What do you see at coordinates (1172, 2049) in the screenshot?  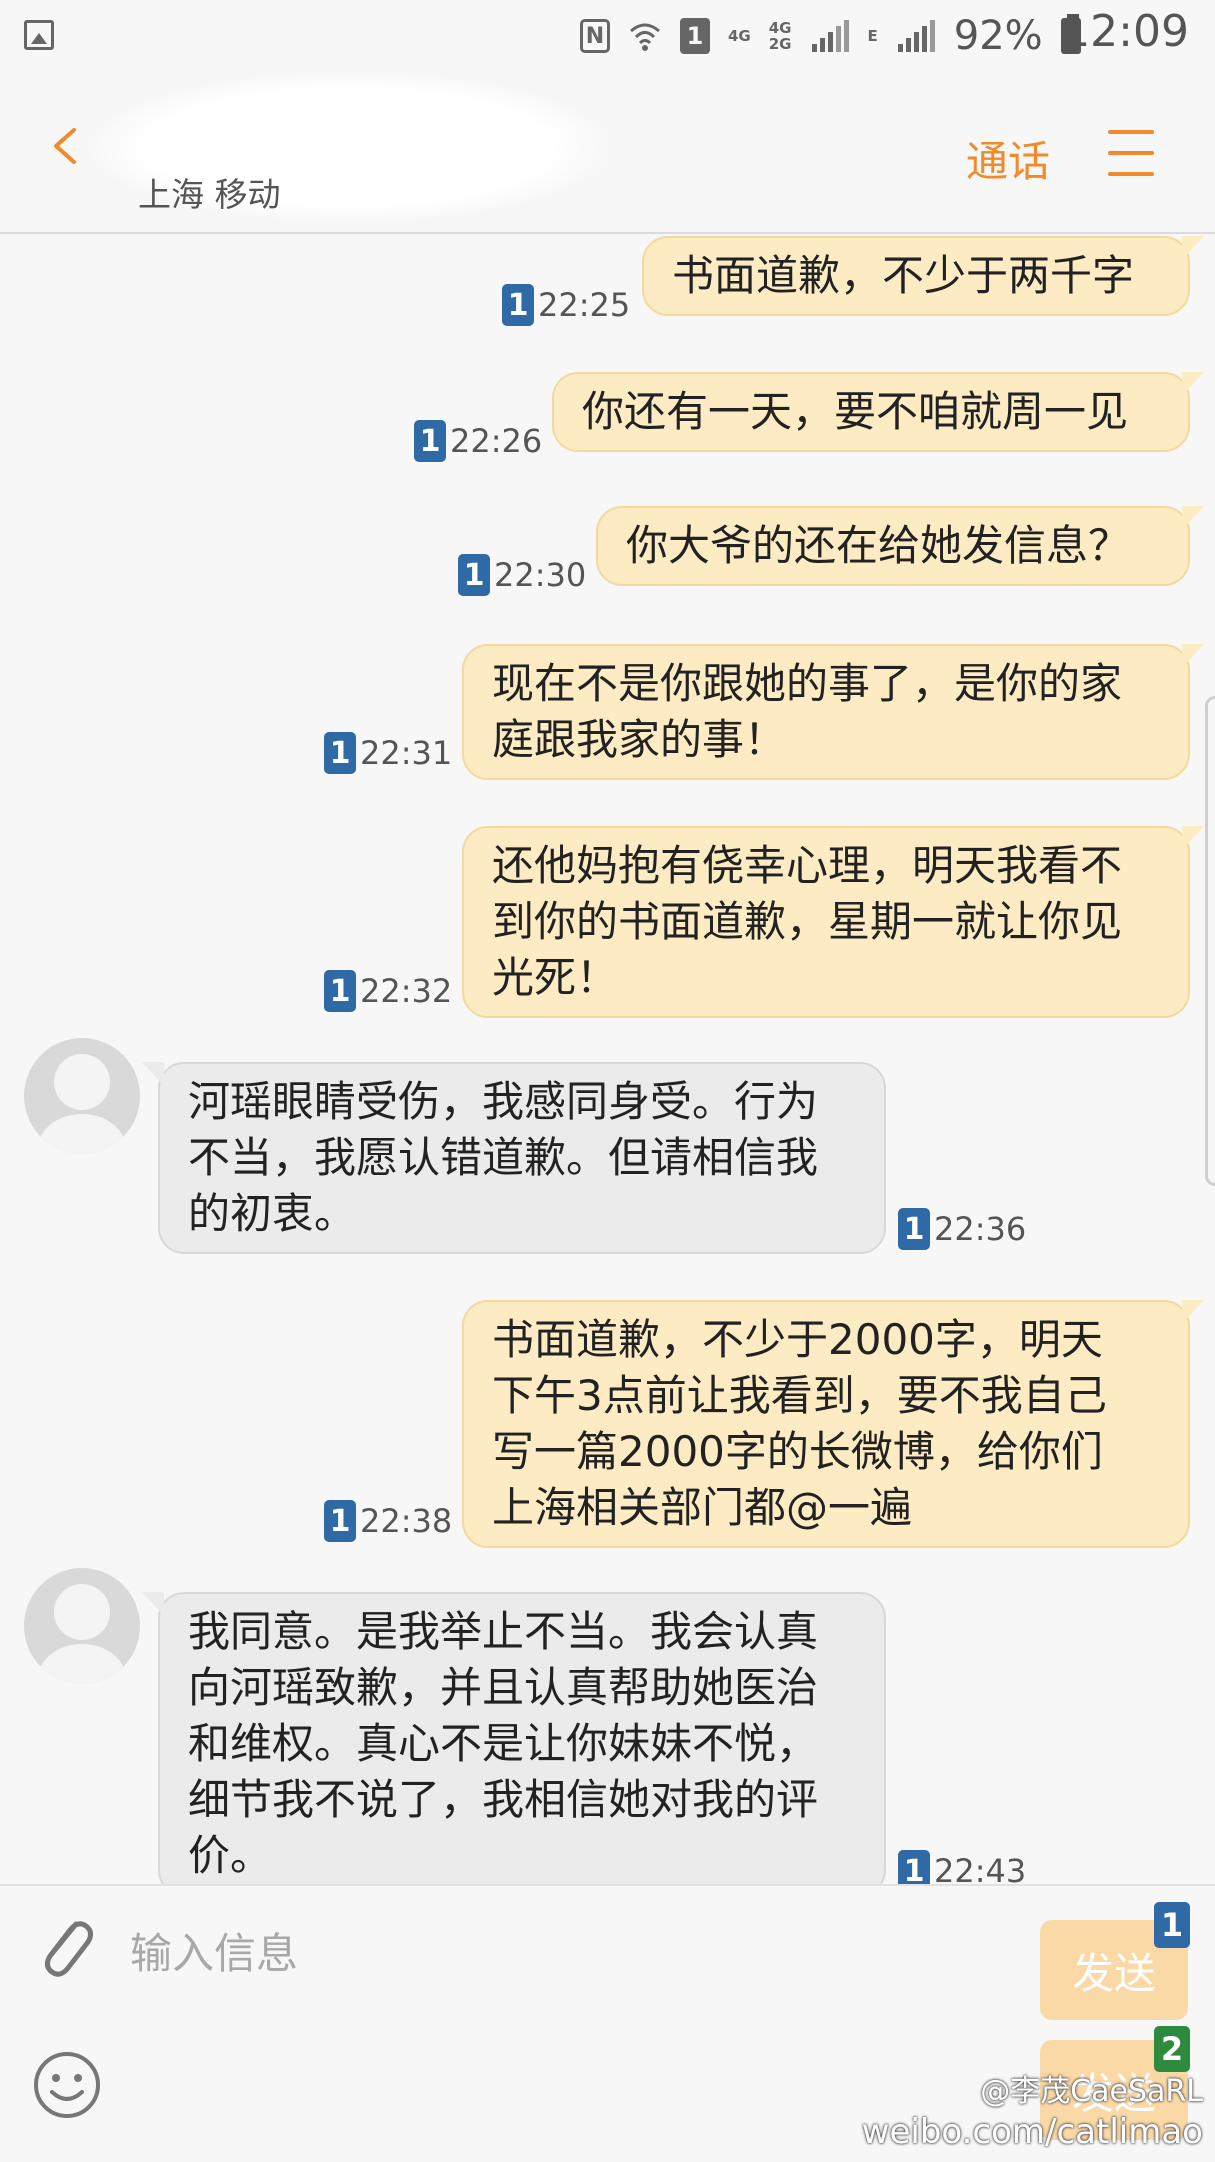 I see `sim2-badge: 2` at bounding box center [1172, 2049].